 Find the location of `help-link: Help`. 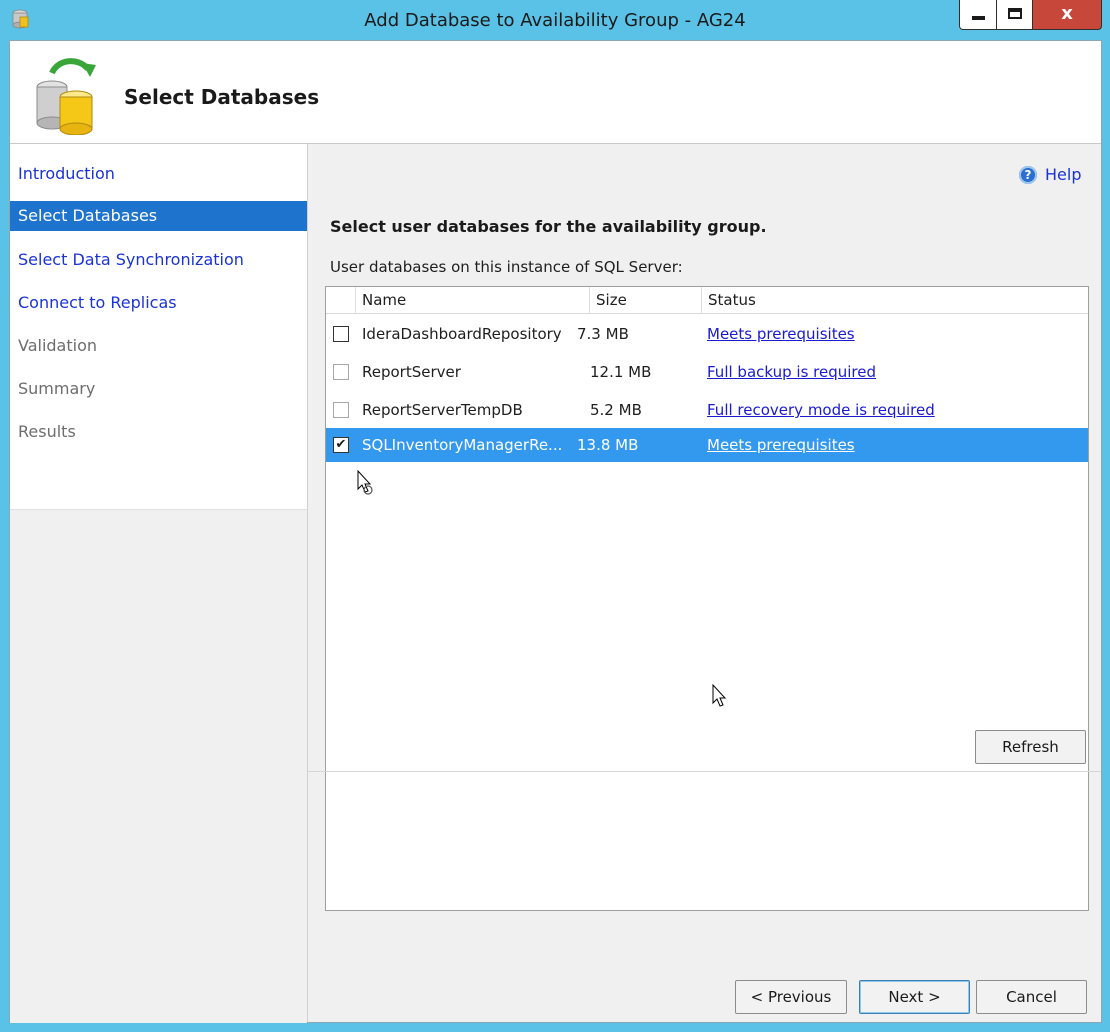

help-link: Help is located at coordinates (1063, 174).